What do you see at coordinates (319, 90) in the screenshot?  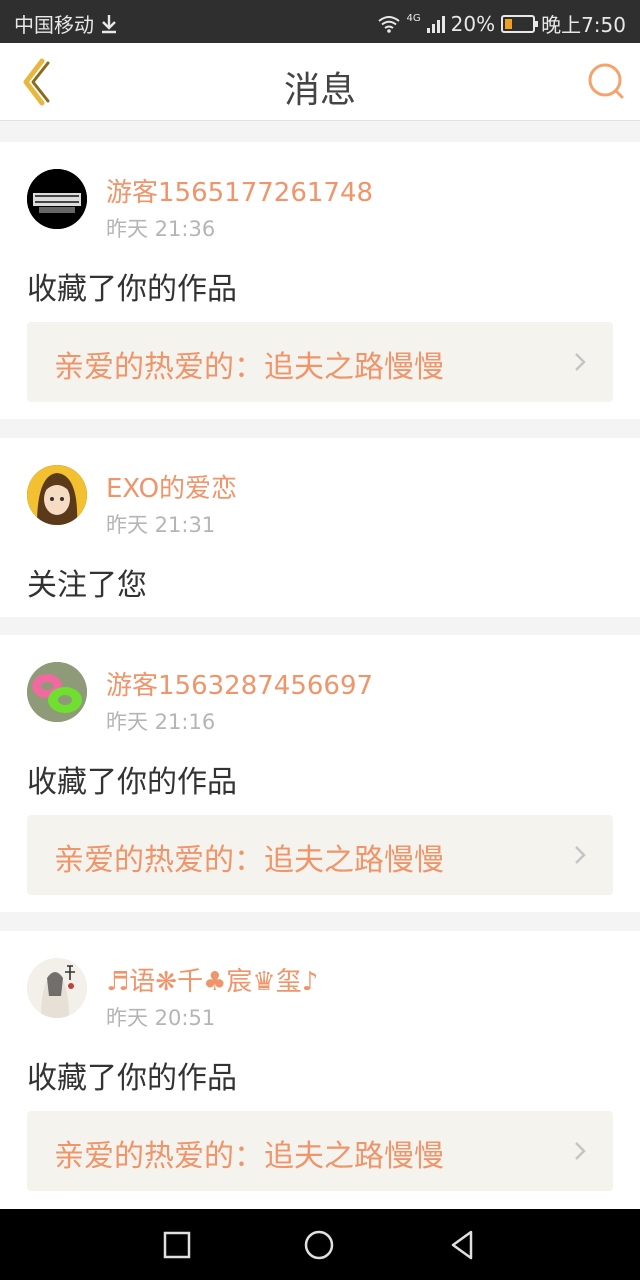 I see `page-title: 消息` at bounding box center [319, 90].